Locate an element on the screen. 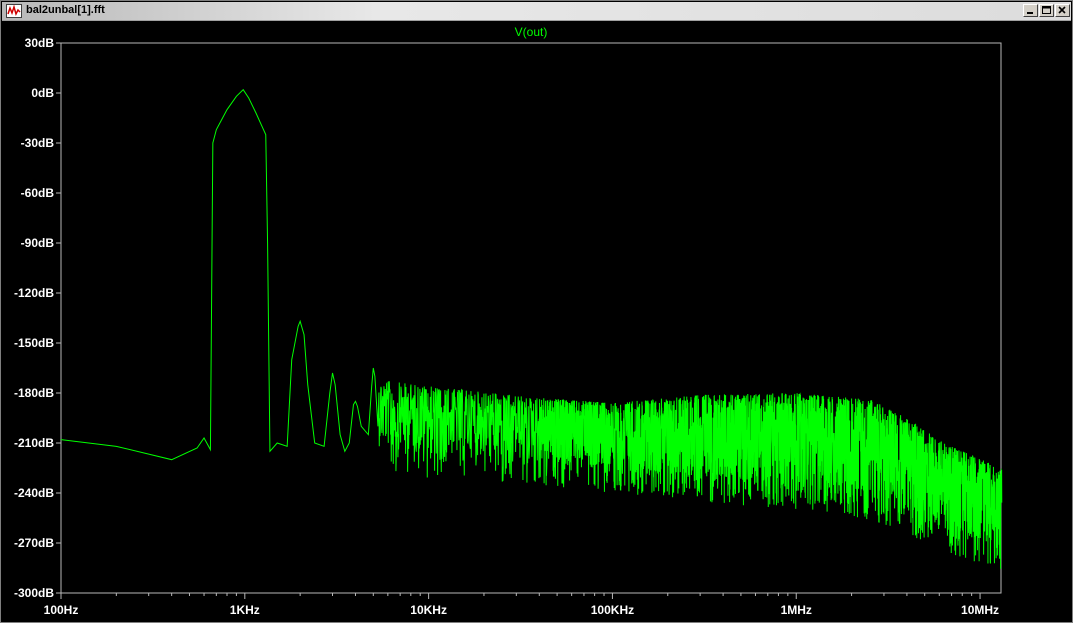 The image size is (1073, 623). y-tick-label: 30dB is located at coordinates (40, 43).